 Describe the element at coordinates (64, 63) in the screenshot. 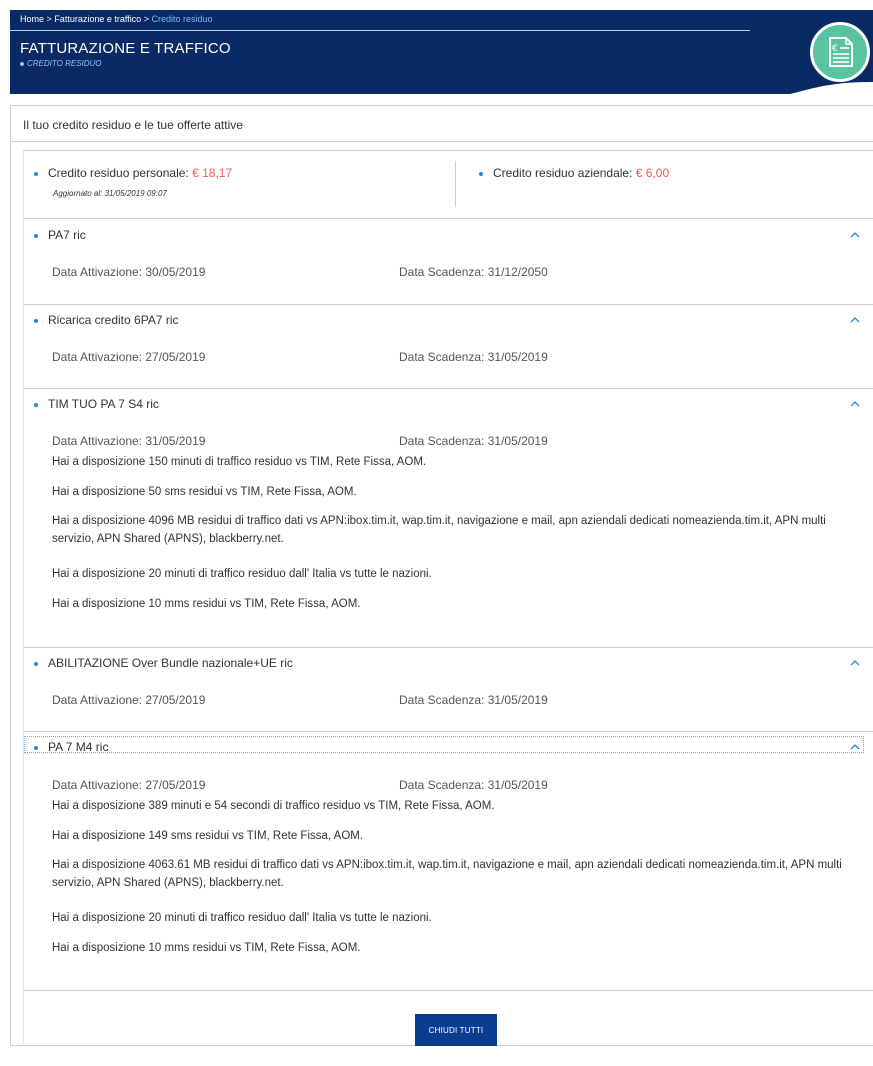

I see `page-subtitle-text: CREDITO RESIDUO` at that location.